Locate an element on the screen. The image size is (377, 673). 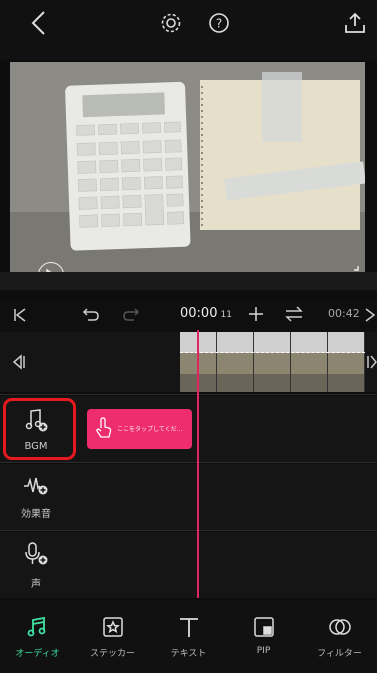
timecode-frames: 11 is located at coordinates (226, 315).